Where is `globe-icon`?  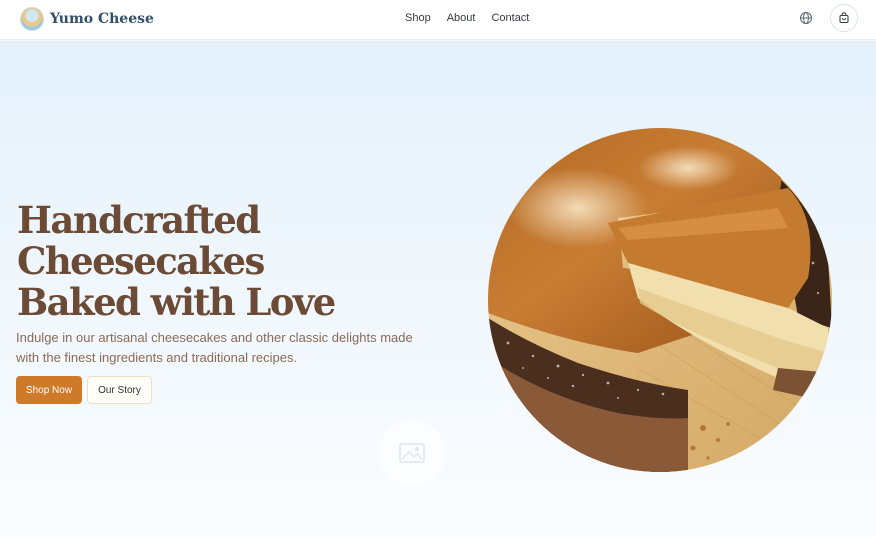
globe-icon is located at coordinates (806, 18).